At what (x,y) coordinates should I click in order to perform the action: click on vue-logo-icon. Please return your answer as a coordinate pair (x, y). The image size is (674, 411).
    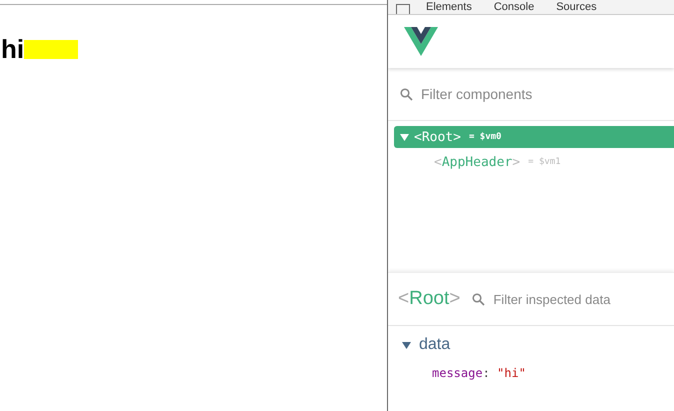
    Looking at the image, I should click on (421, 41).